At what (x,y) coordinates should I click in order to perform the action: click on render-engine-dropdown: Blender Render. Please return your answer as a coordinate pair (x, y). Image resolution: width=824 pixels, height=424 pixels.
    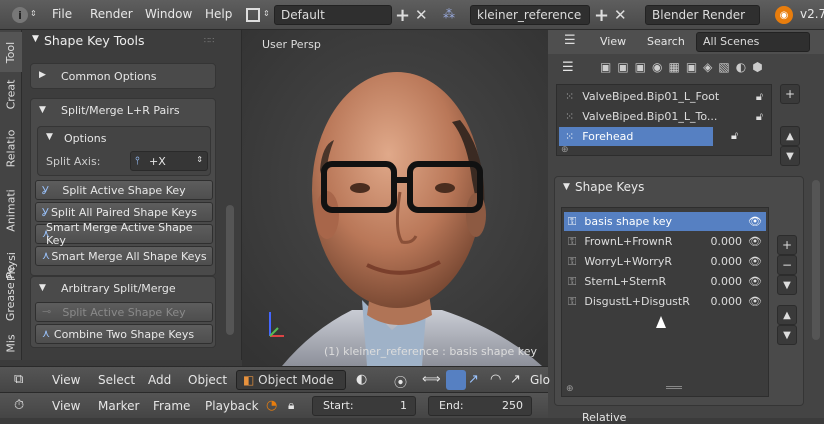
    Looking at the image, I should click on (702, 15).